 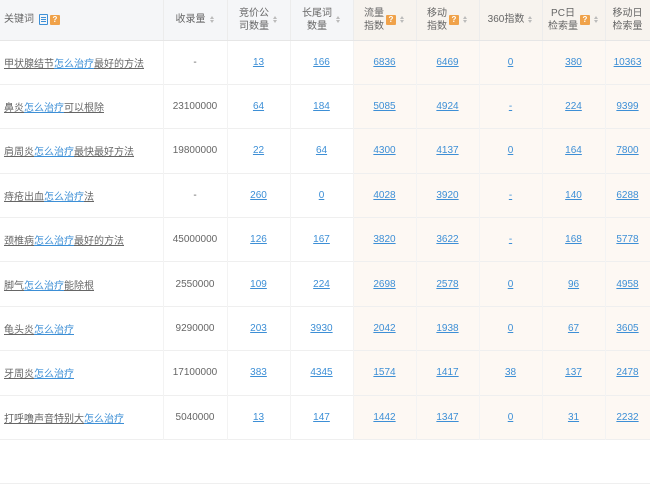 I want to click on longtail-count-link: 147, so click(x=322, y=417).